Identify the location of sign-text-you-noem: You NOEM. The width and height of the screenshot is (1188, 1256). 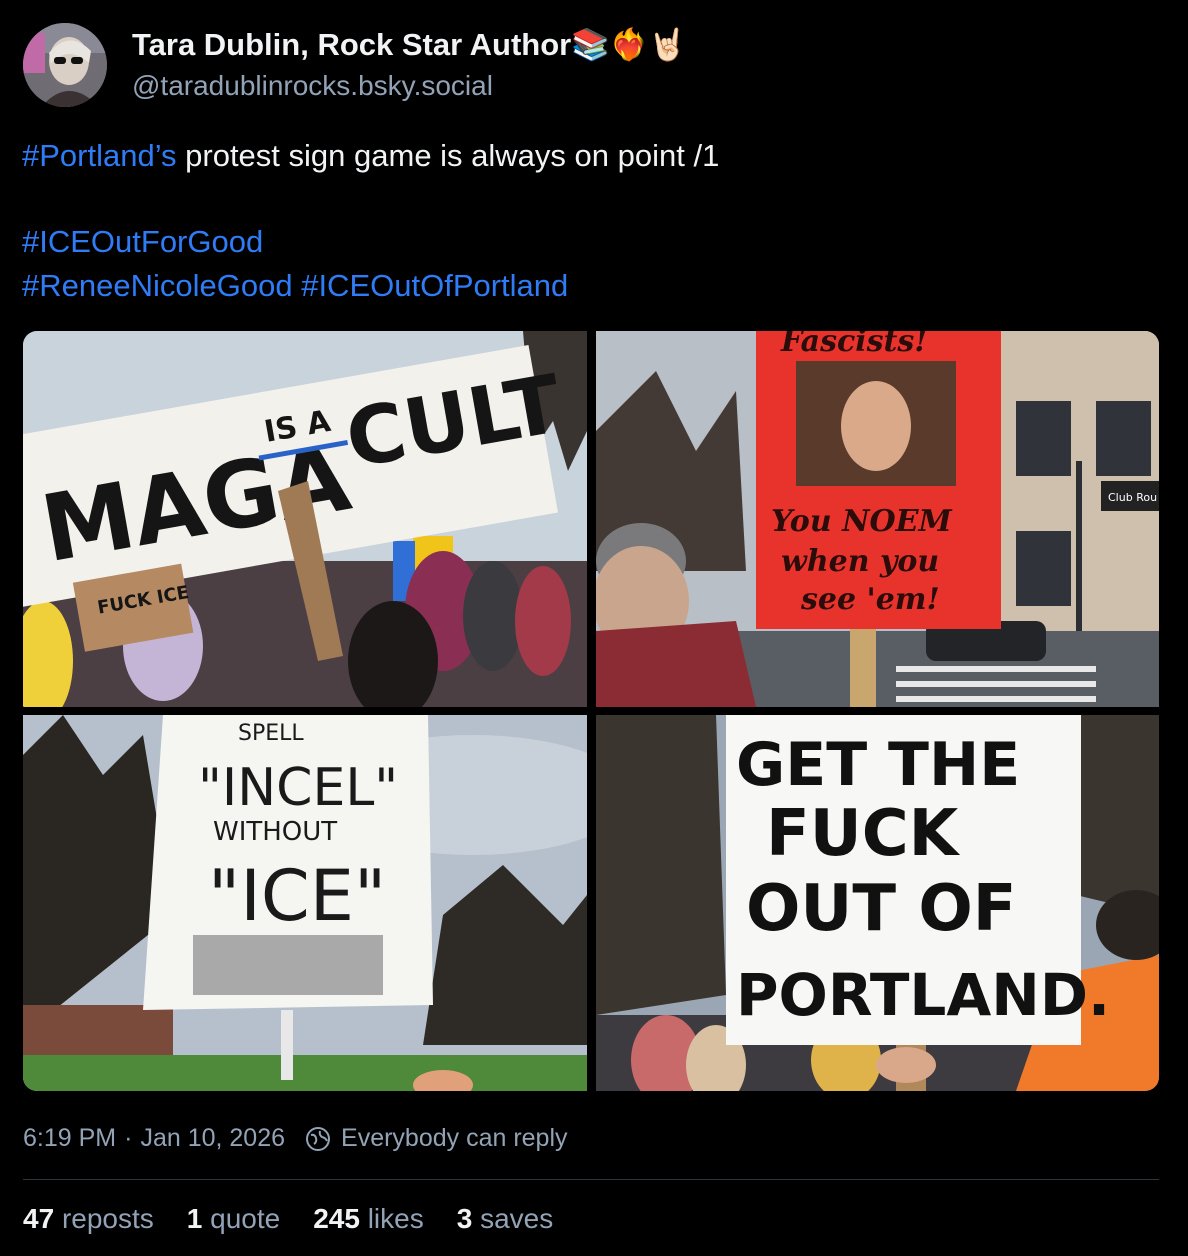
(861, 521).